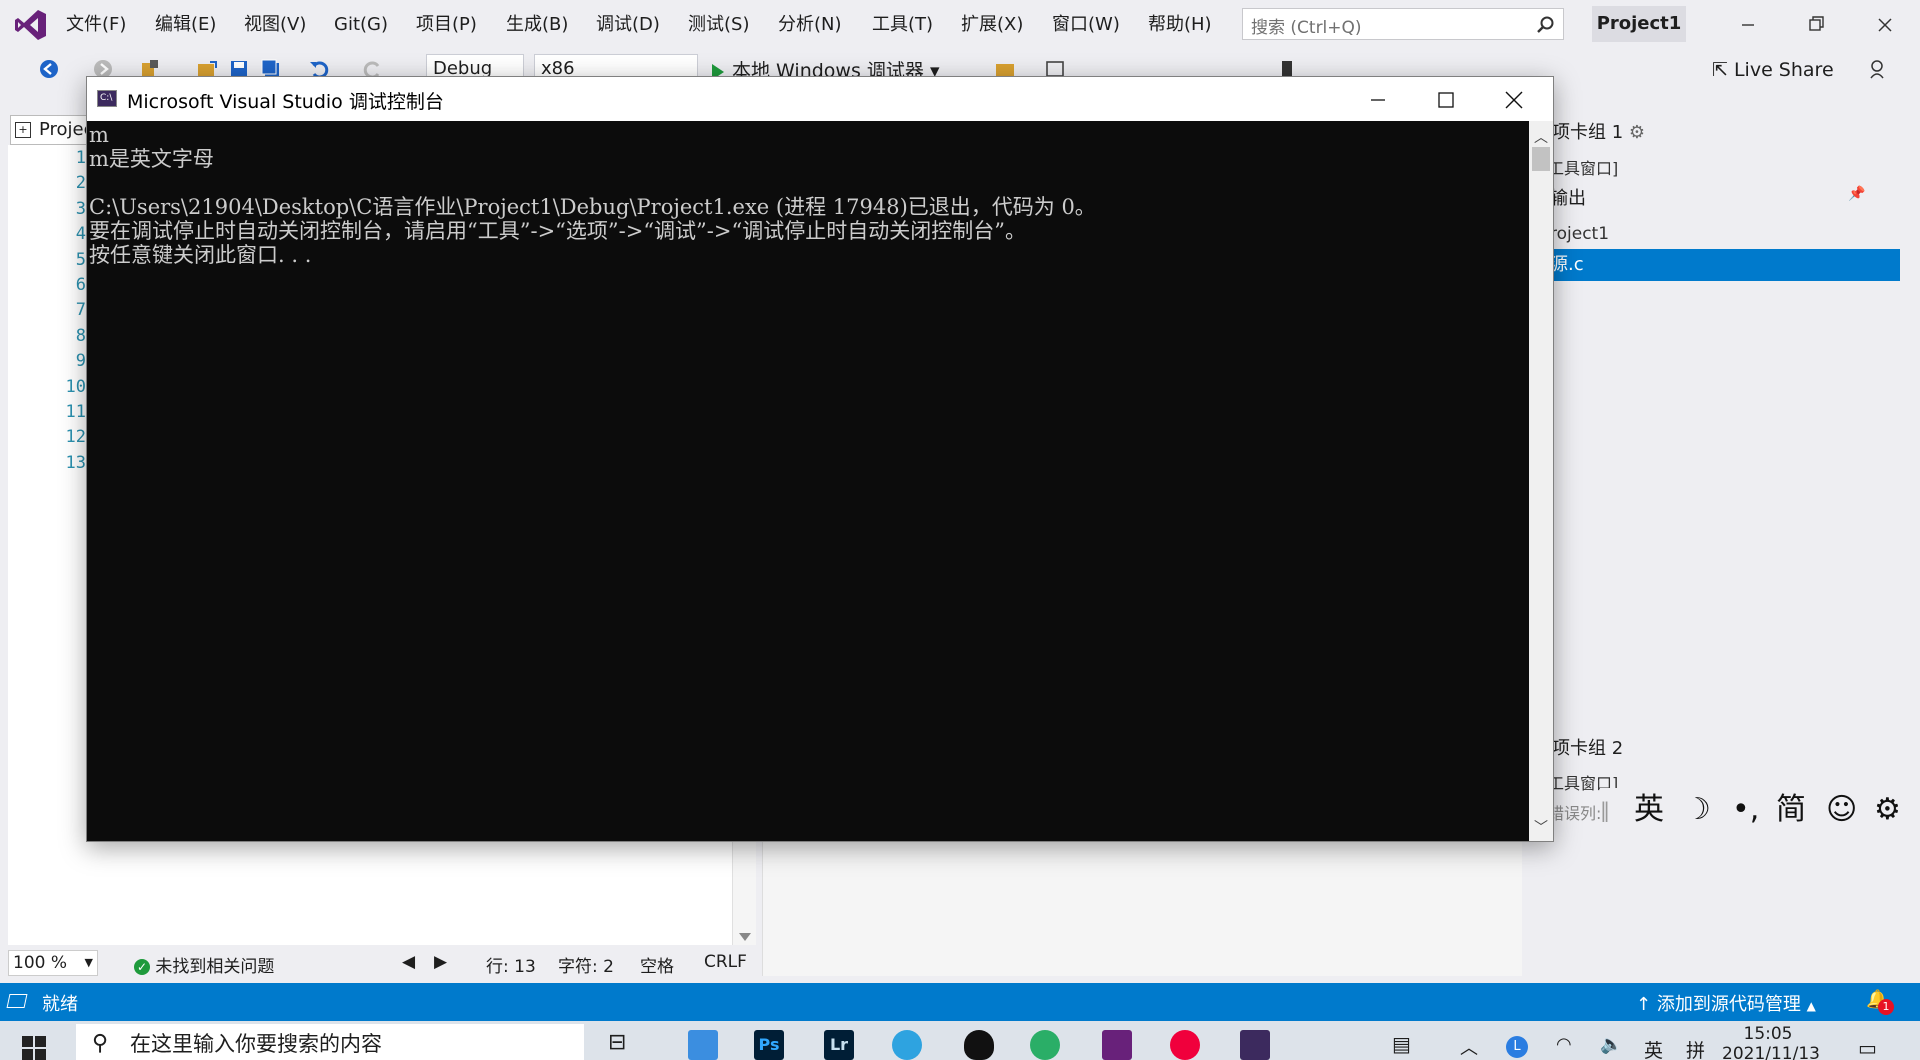  What do you see at coordinates (725, 962) in the screenshot?
I see `line-ending-indicator: CRLF` at bounding box center [725, 962].